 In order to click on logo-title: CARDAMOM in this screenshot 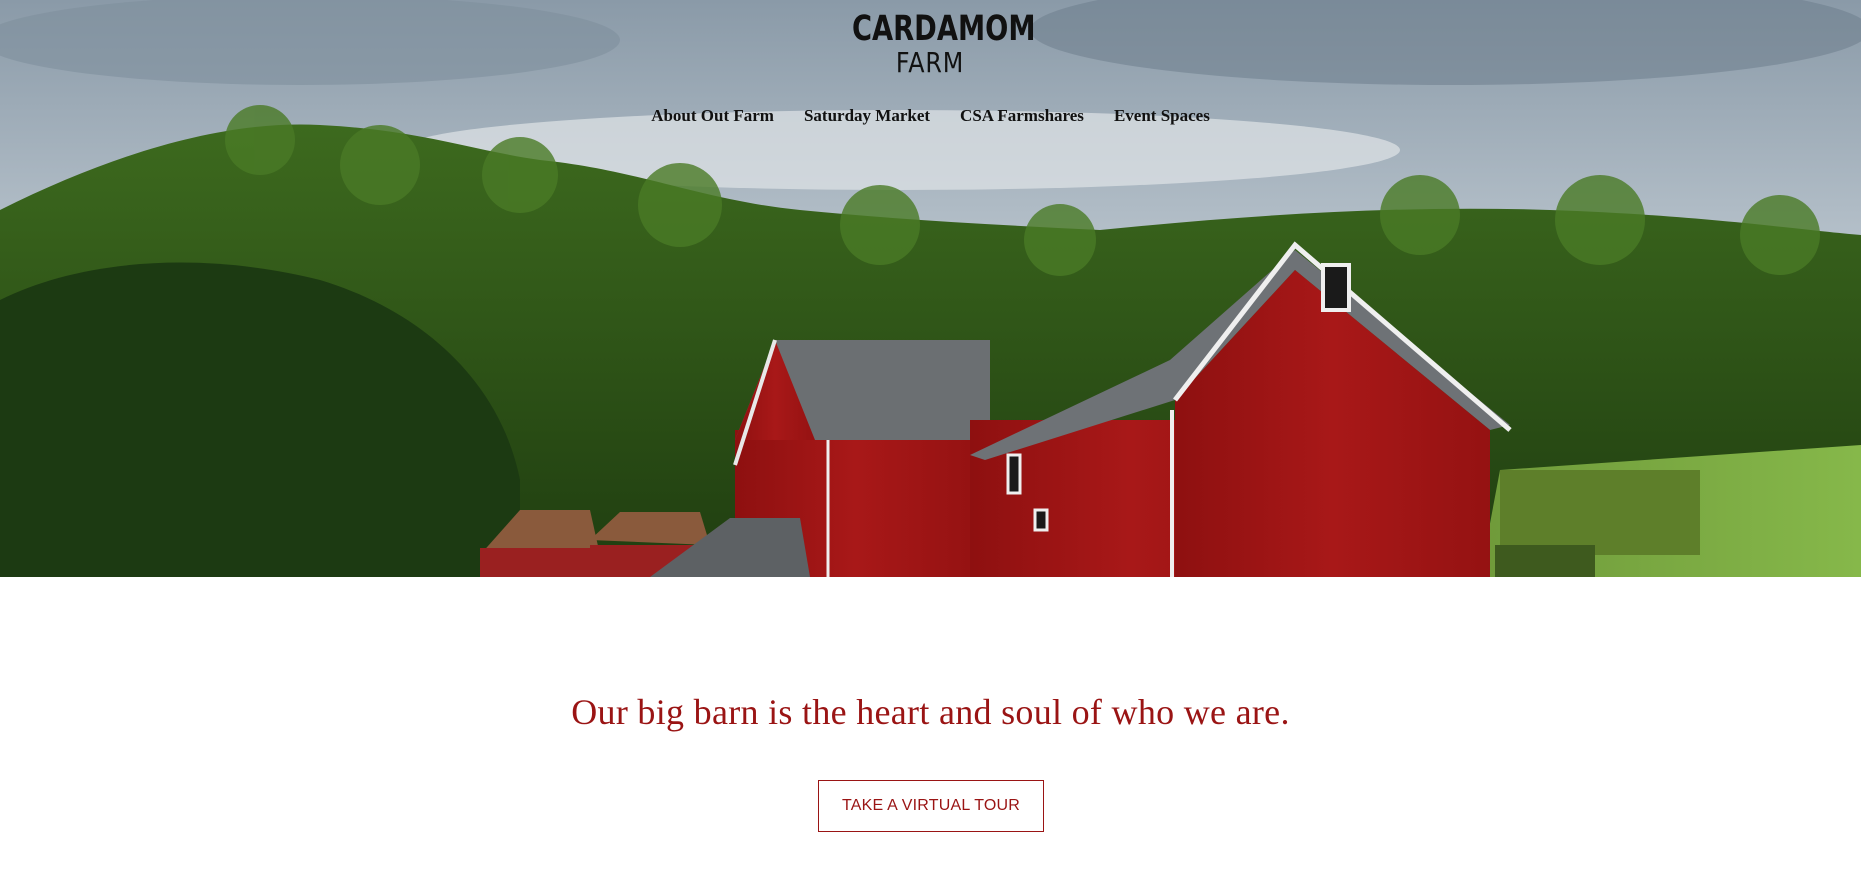, I will do `click(944, 29)`.